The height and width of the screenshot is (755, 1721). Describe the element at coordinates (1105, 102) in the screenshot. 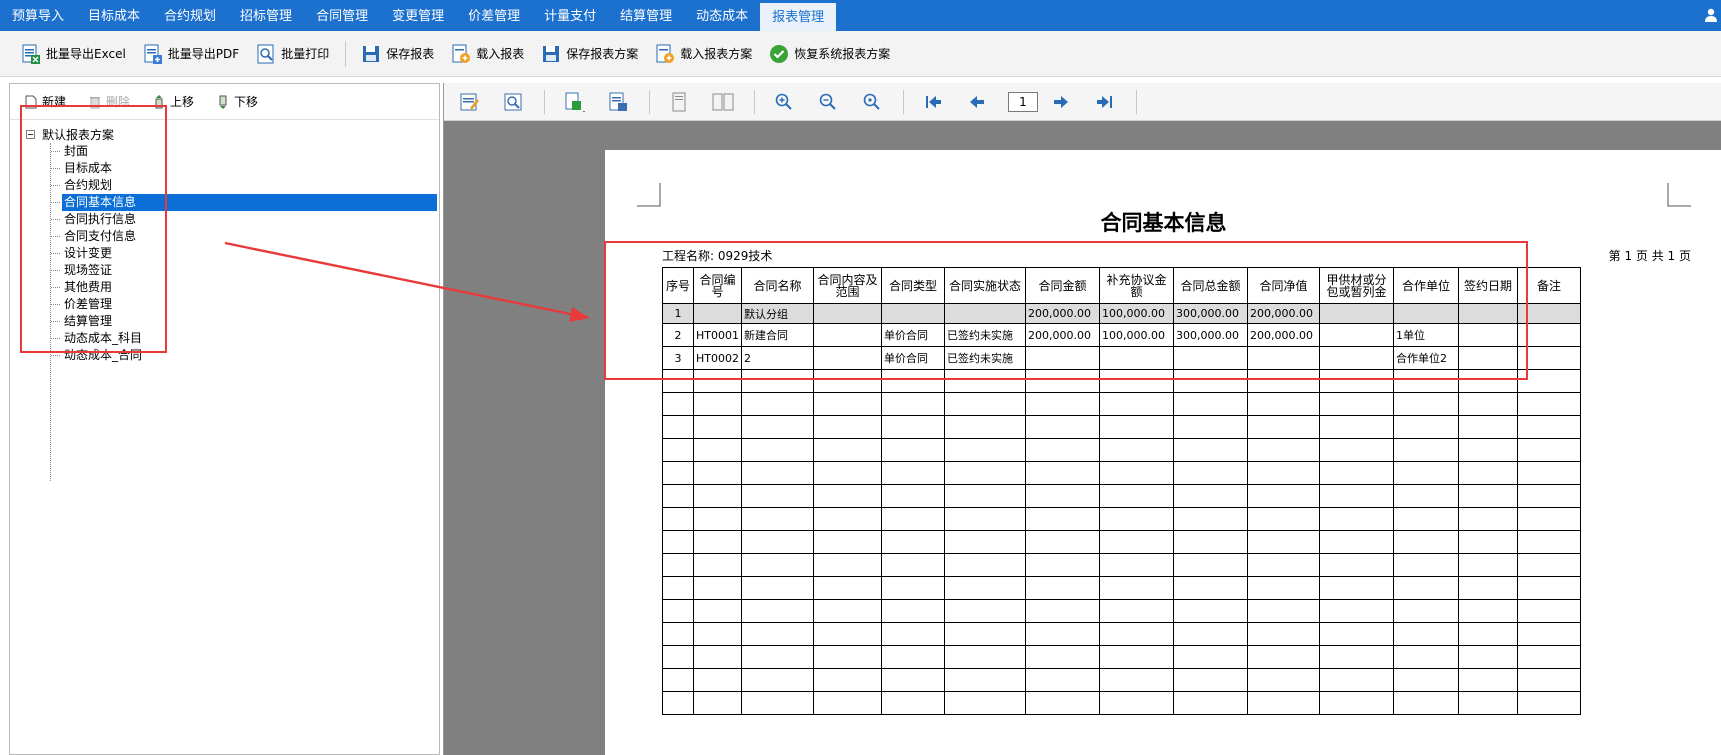

I see `last-page-button` at that location.